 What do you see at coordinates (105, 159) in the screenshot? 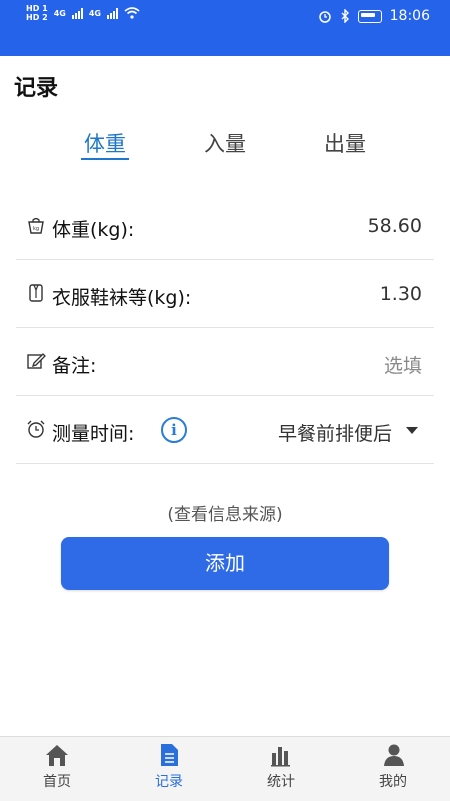
I see `active-tab-underline` at bounding box center [105, 159].